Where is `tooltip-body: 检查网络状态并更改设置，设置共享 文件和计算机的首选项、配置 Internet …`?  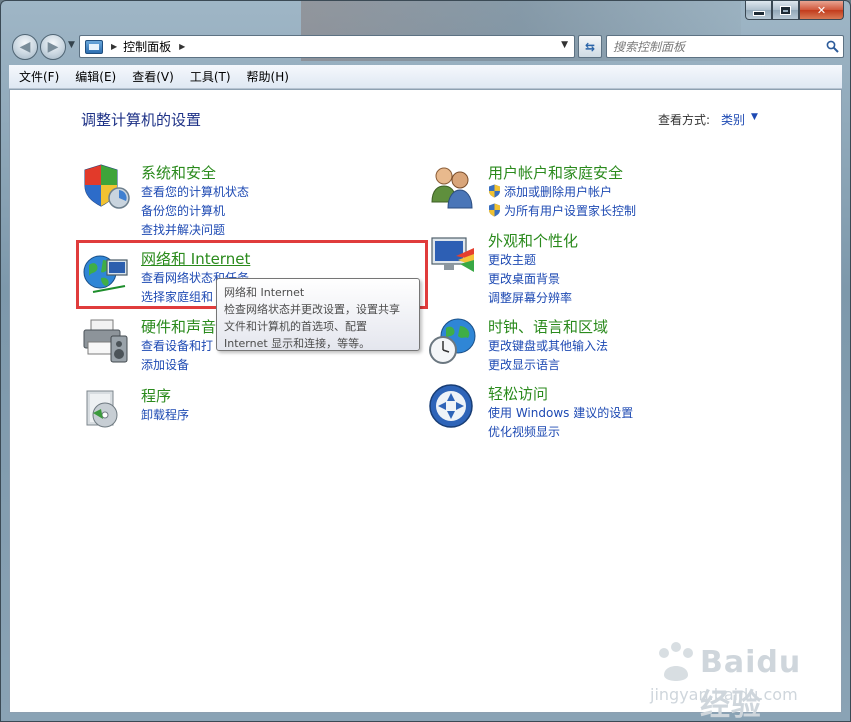
tooltip-body: 检查网络状态并更改设置，设置共享 文件和计算机的首选项、配置 Internet … is located at coordinates (312, 326).